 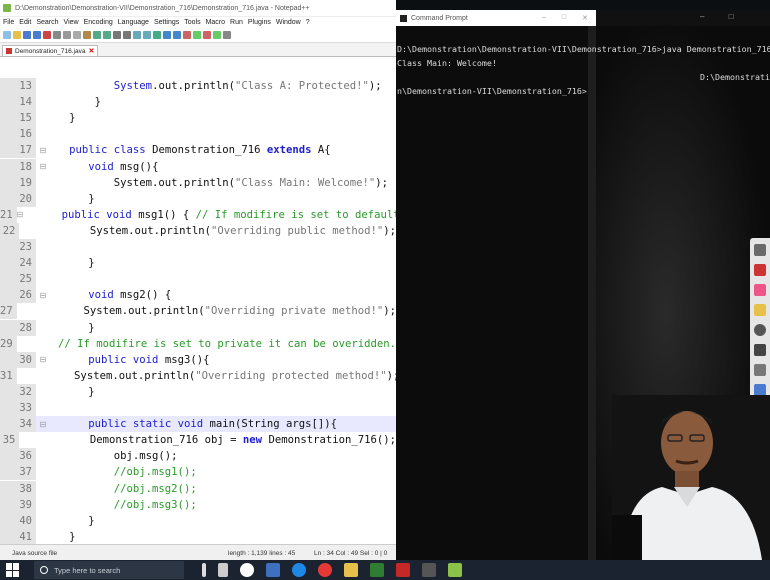 What do you see at coordinates (57, 35) in the screenshot?
I see `print-icon` at bounding box center [57, 35].